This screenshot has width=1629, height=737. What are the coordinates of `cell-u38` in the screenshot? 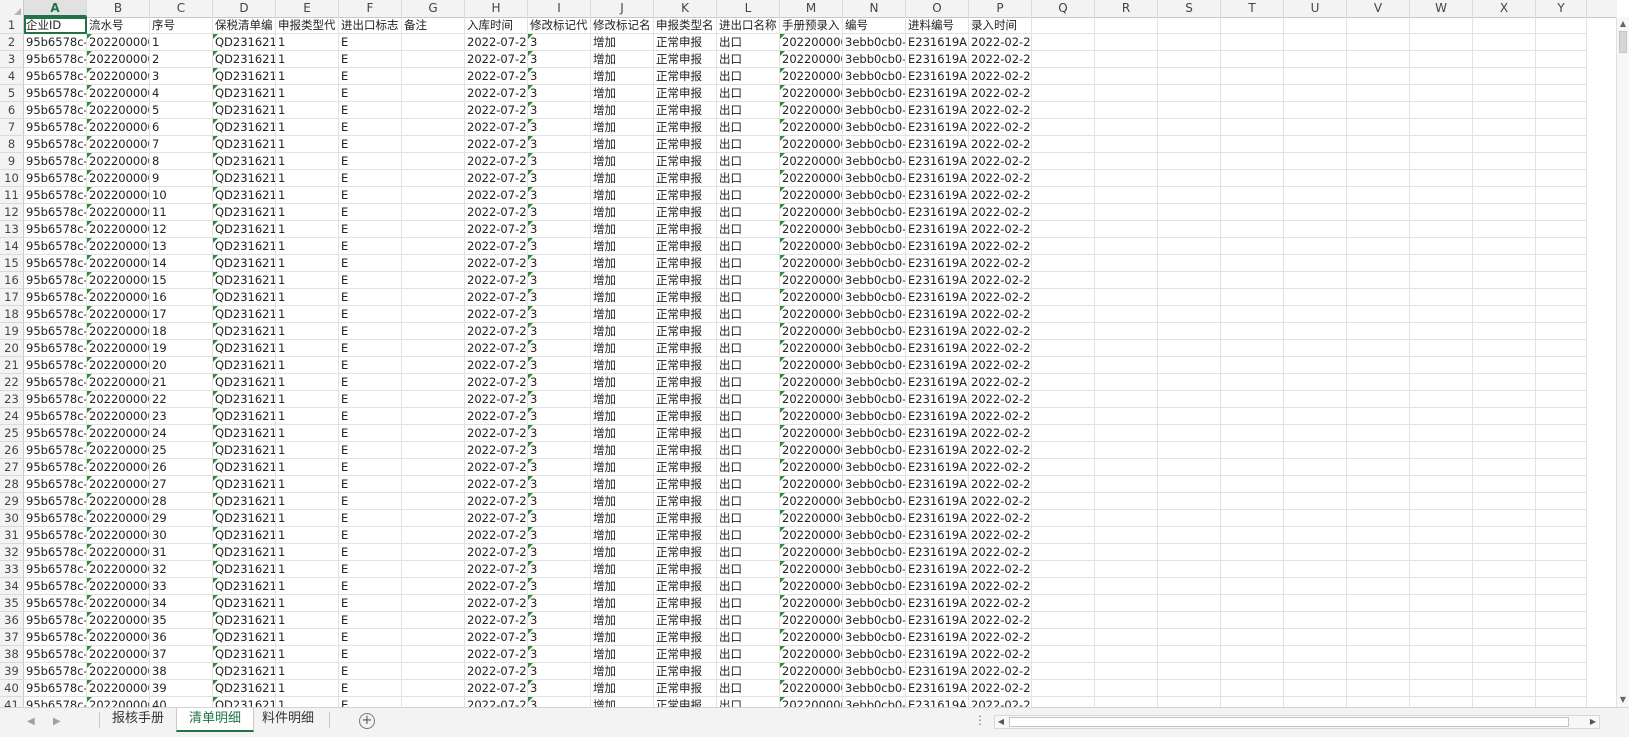 It's located at (1315, 654).